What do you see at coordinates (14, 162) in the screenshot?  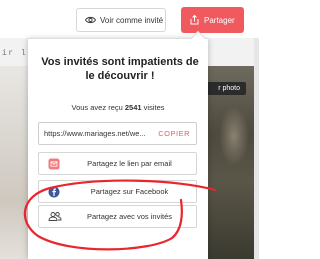 I see `cover-photo-left` at bounding box center [14, 162].